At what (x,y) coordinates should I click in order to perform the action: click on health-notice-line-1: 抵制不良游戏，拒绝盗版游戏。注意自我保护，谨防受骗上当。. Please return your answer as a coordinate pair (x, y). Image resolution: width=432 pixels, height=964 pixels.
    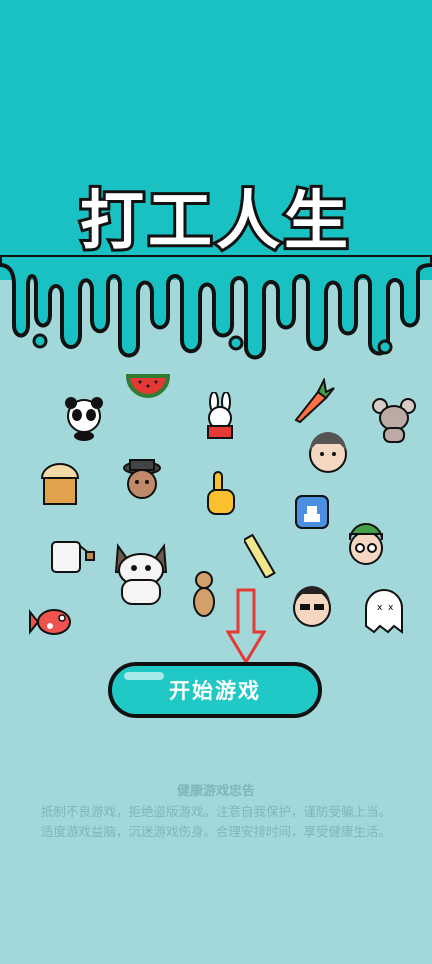
    Looking at the image, I should click on (215, 811).